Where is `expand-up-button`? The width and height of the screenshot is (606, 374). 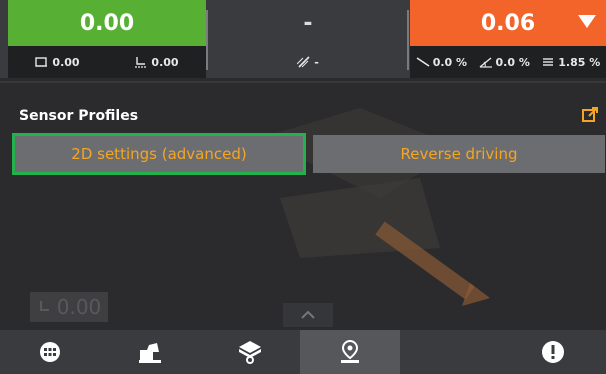 expand-up-button is located at coordinates (308, 315).